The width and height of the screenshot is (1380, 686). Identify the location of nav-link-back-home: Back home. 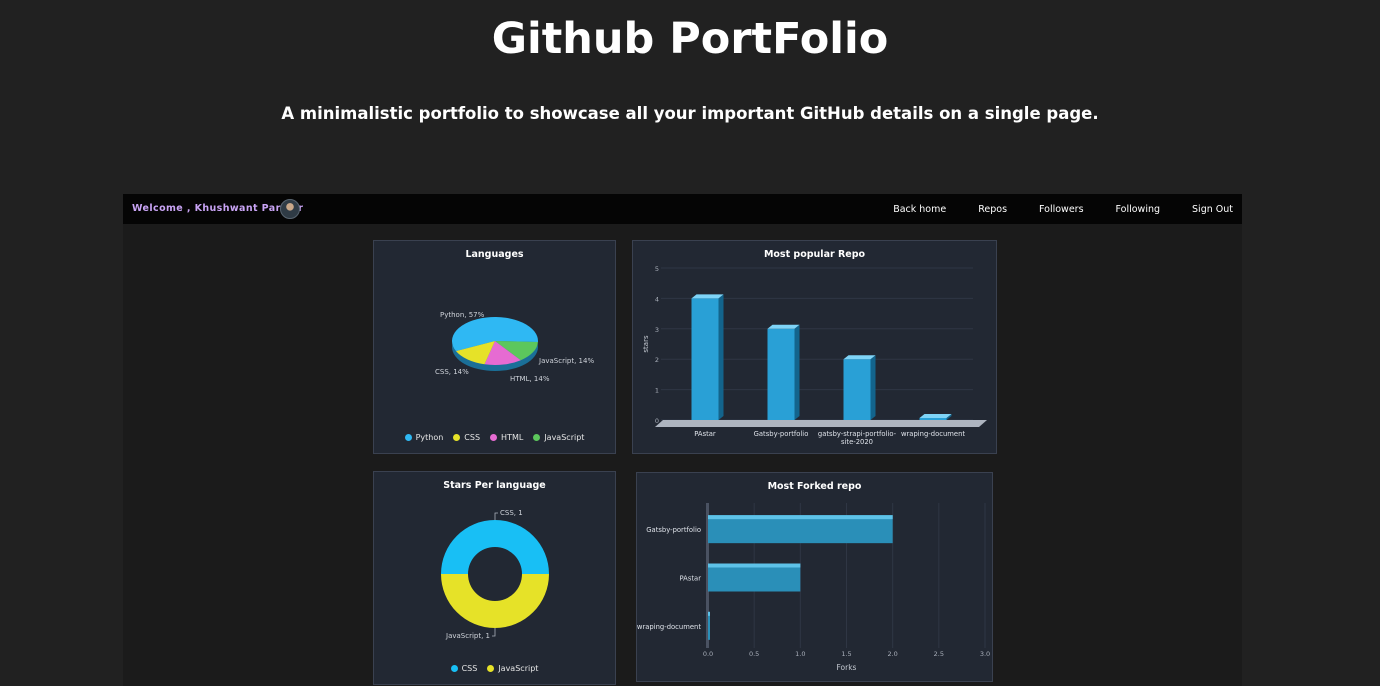
(919, 209).